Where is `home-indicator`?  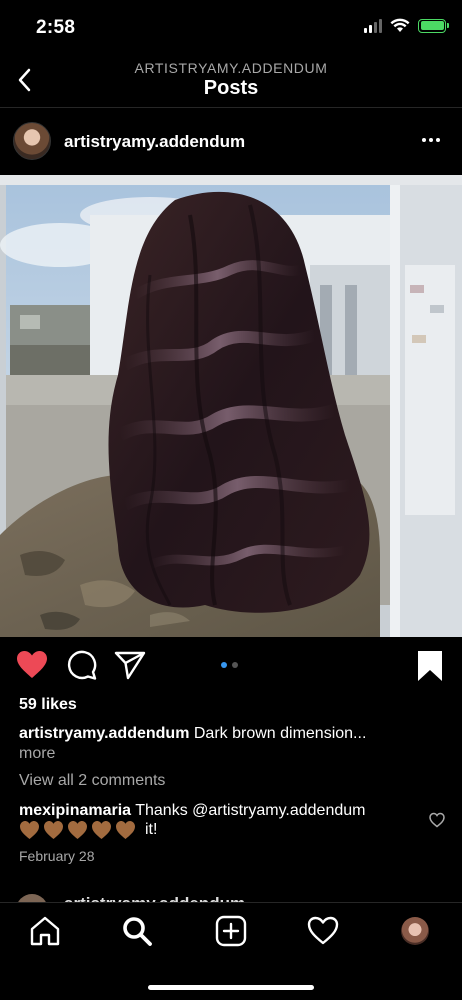 home-indicator is located at coordinates (231, 987).